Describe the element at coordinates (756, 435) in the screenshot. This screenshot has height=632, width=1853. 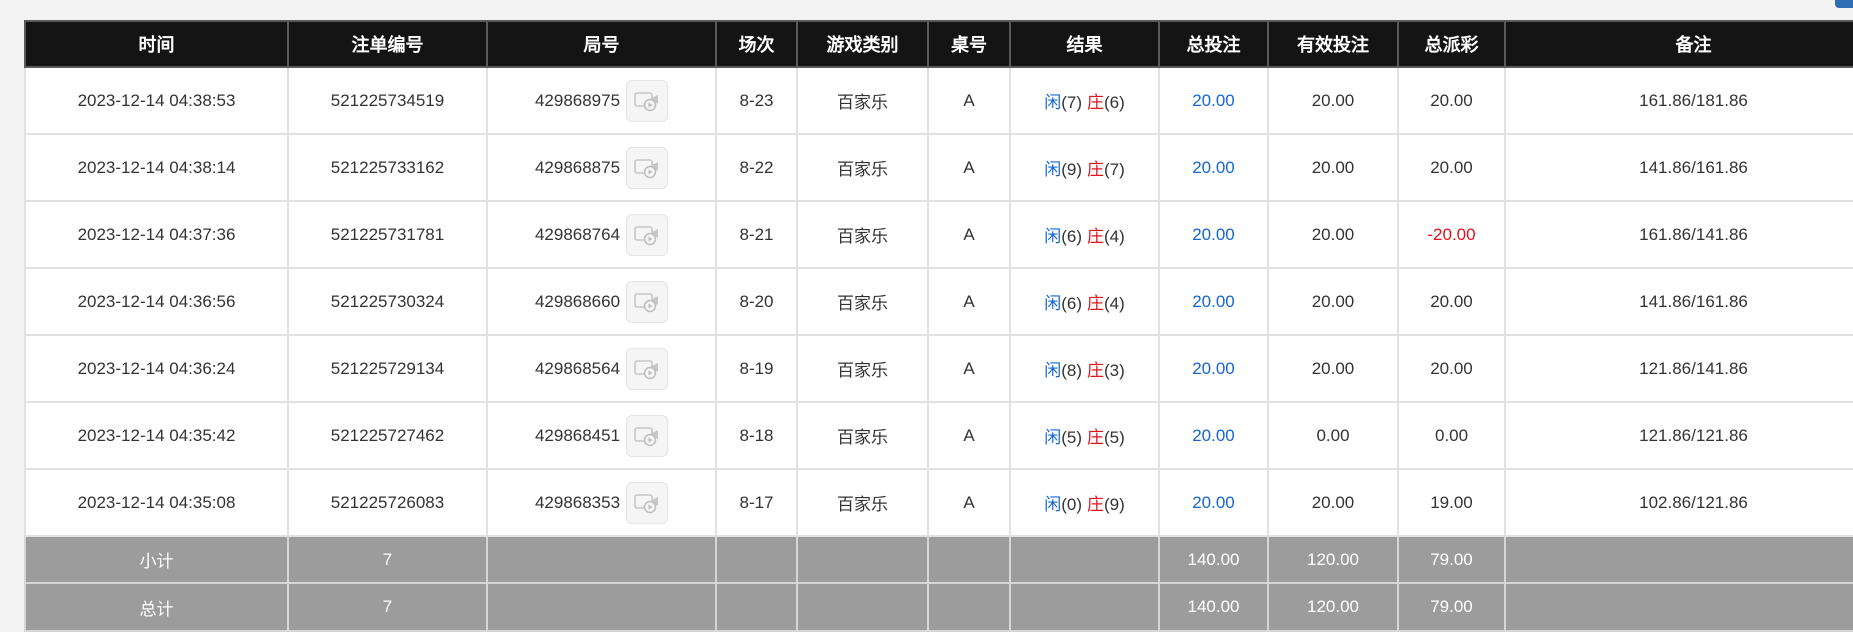
I see `cell-session: 8-18` at that location.